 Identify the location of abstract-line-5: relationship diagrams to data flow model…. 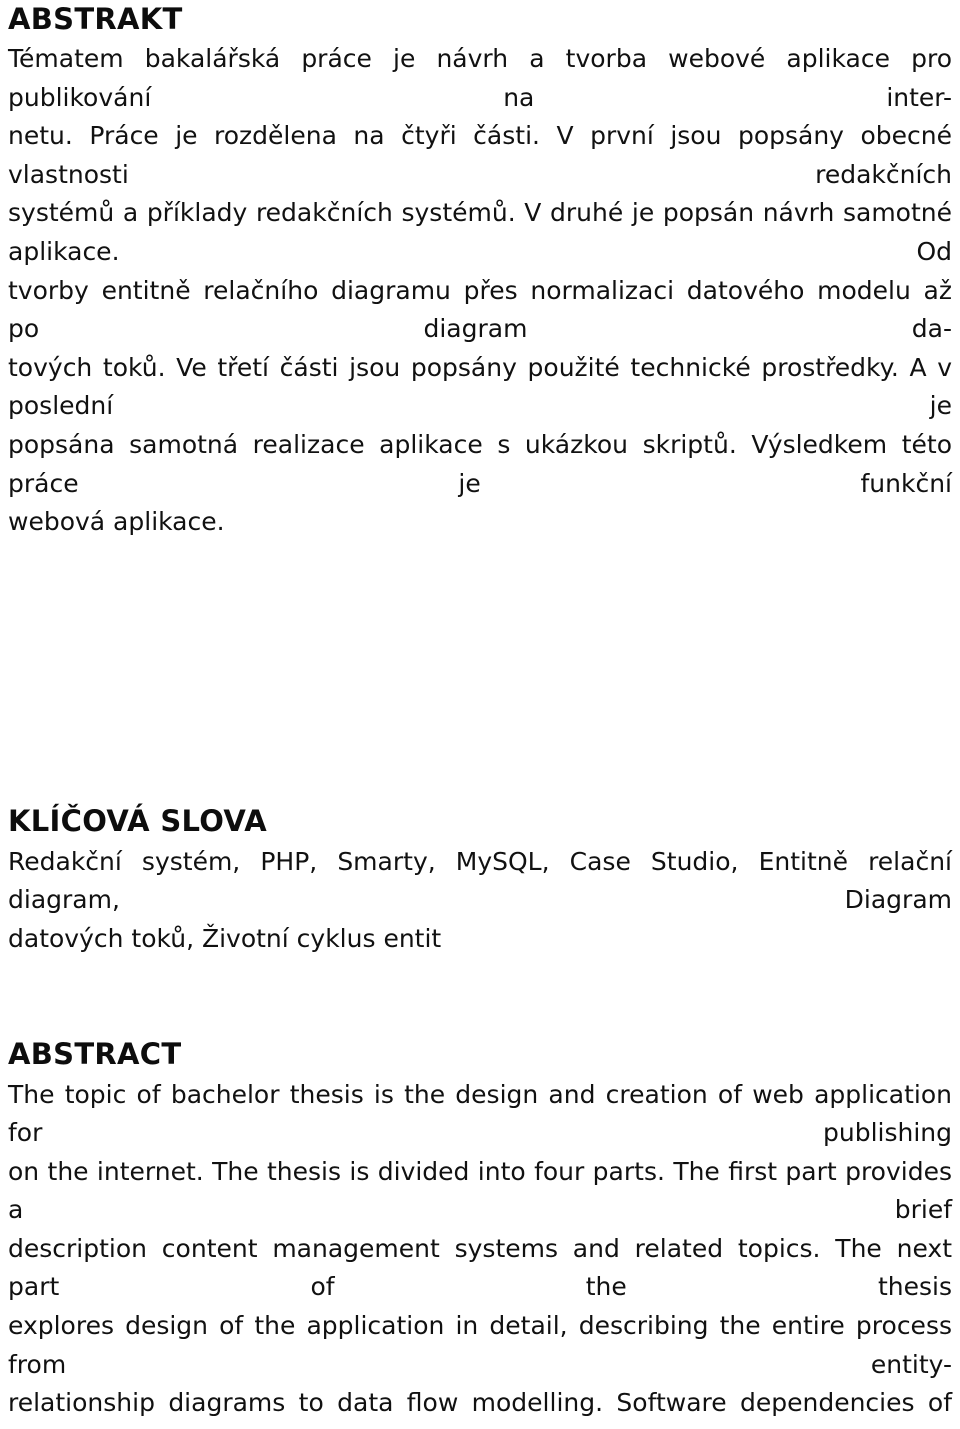
(480, 1408).